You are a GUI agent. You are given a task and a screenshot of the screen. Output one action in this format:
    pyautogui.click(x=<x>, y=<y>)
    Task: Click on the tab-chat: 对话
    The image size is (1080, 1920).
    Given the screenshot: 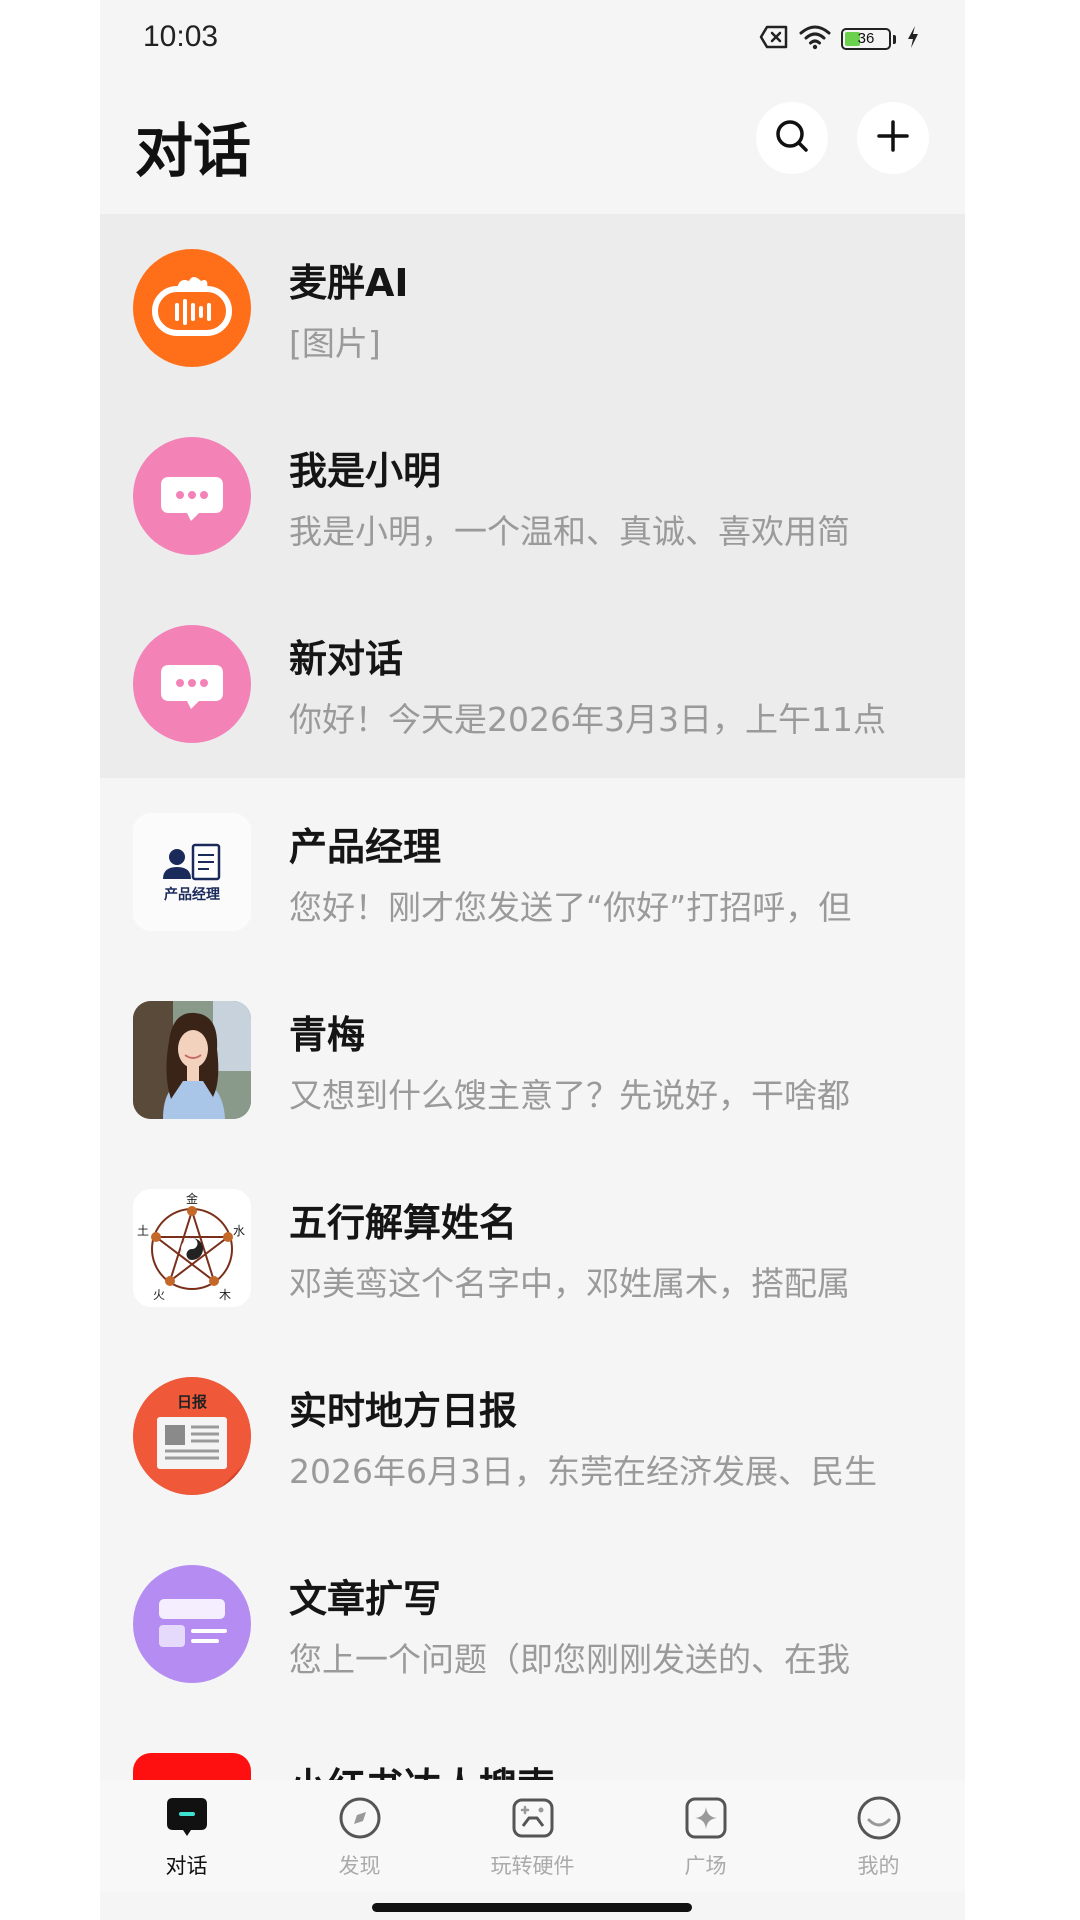 What is the action you would take?
    pyautogui.click(x=186, y=1836)
    